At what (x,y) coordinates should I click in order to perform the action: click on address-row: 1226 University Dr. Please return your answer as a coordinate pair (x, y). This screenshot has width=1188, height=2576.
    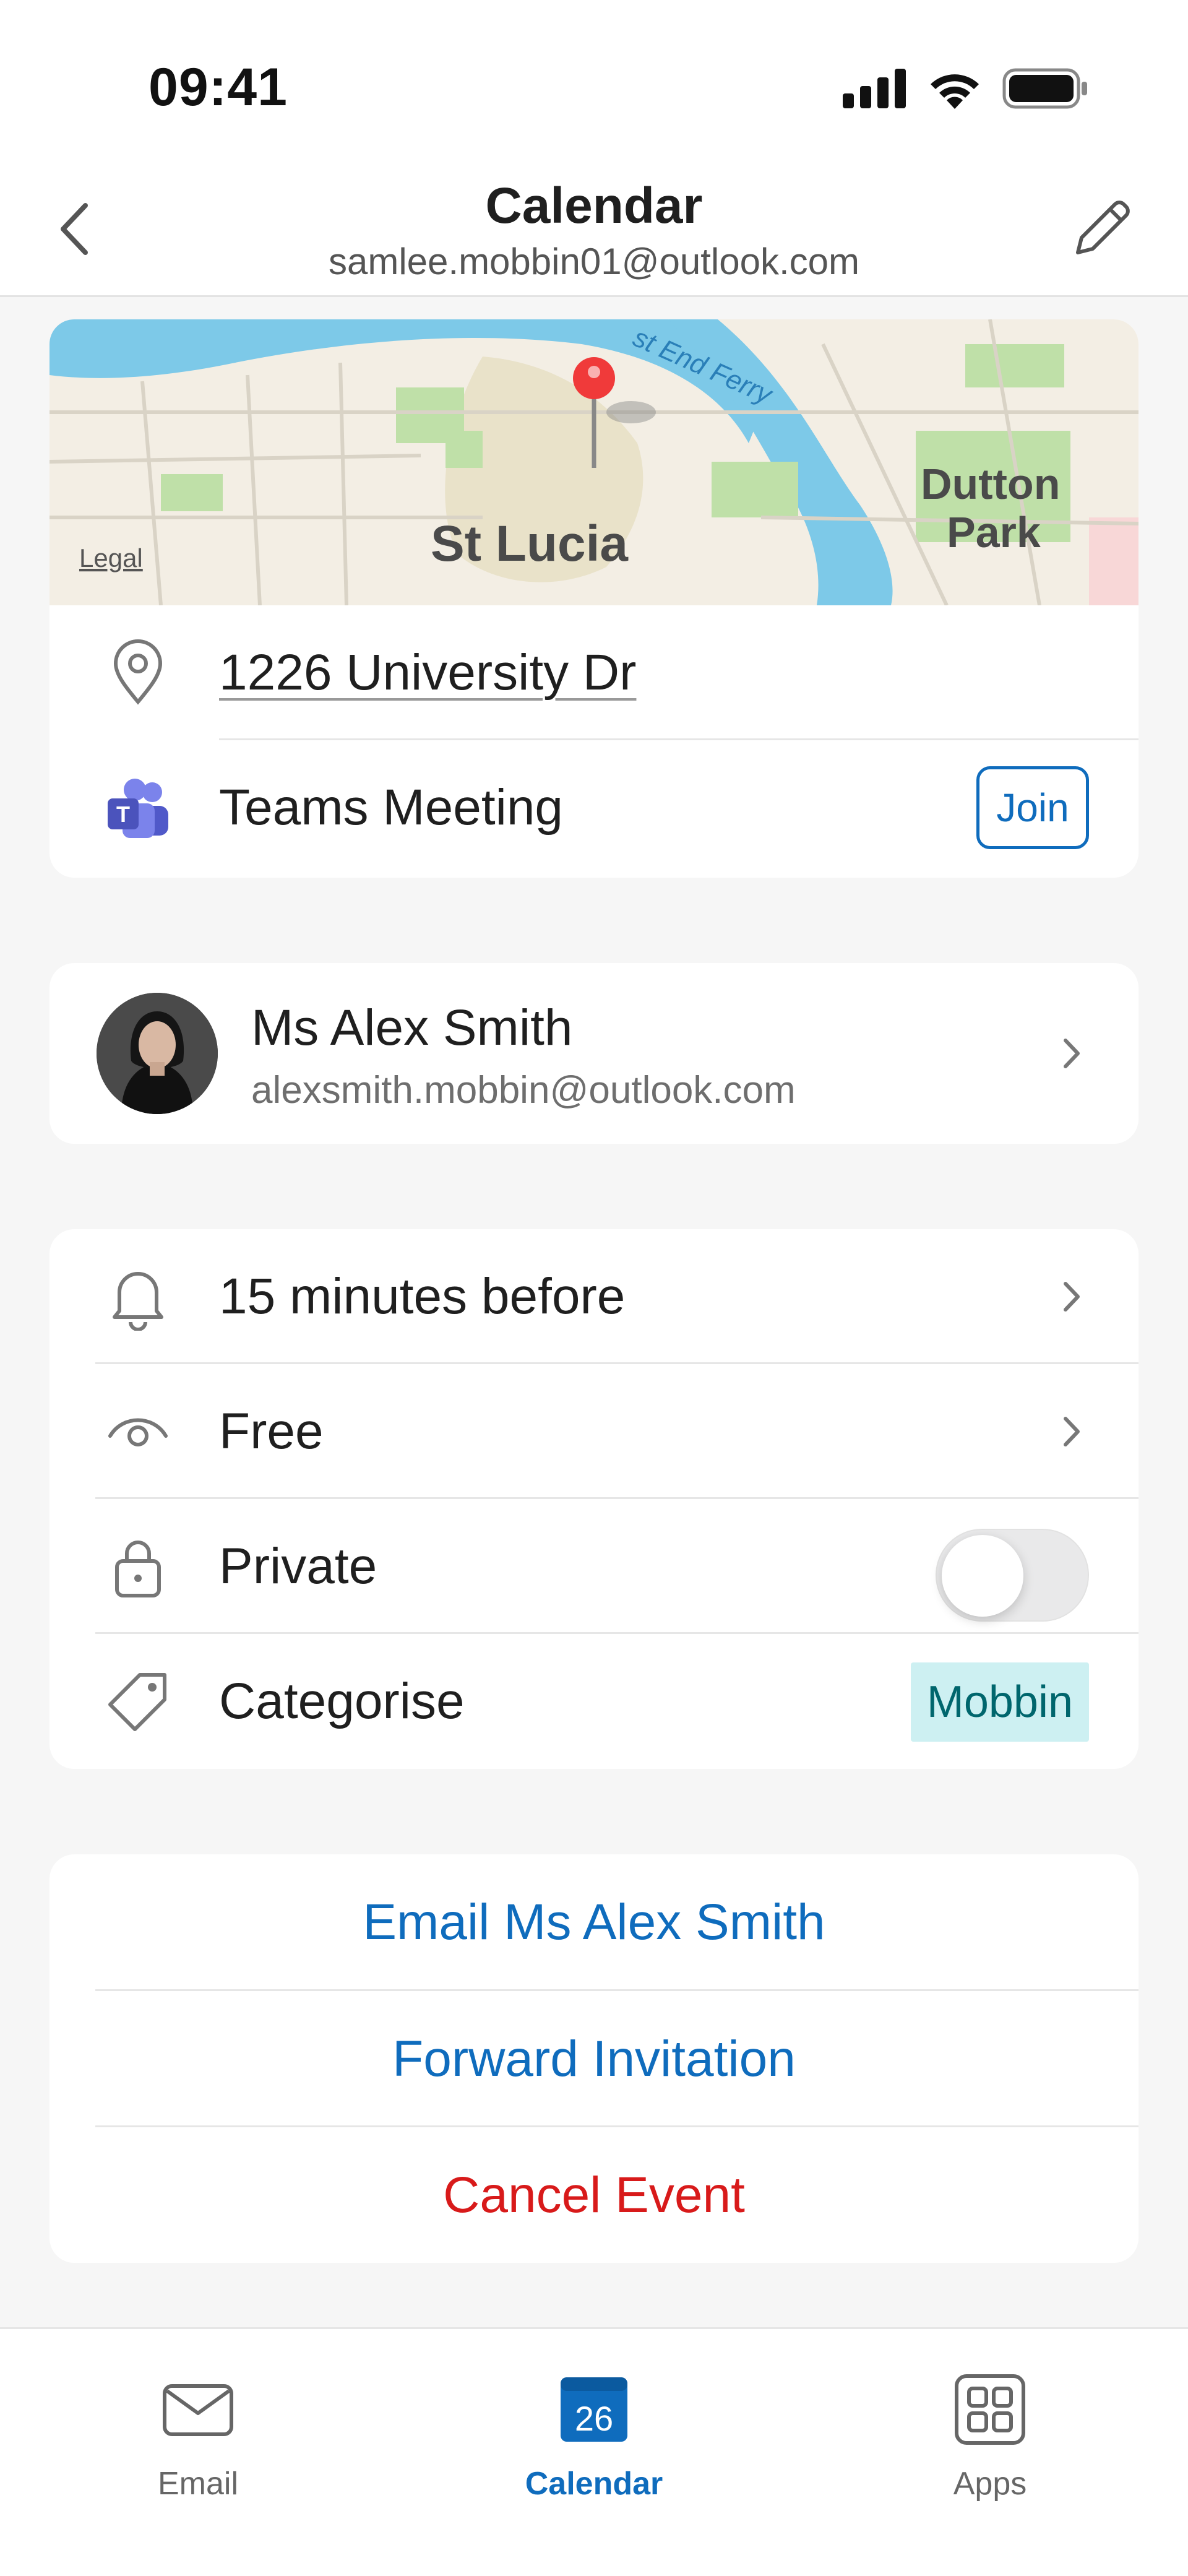
    Looking at the image, I should click on (594, 672).